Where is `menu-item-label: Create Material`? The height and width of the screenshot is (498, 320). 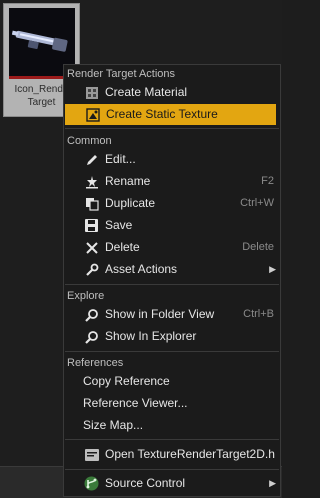 menu-item-label: Create Material is located at coordinates (146, 92).